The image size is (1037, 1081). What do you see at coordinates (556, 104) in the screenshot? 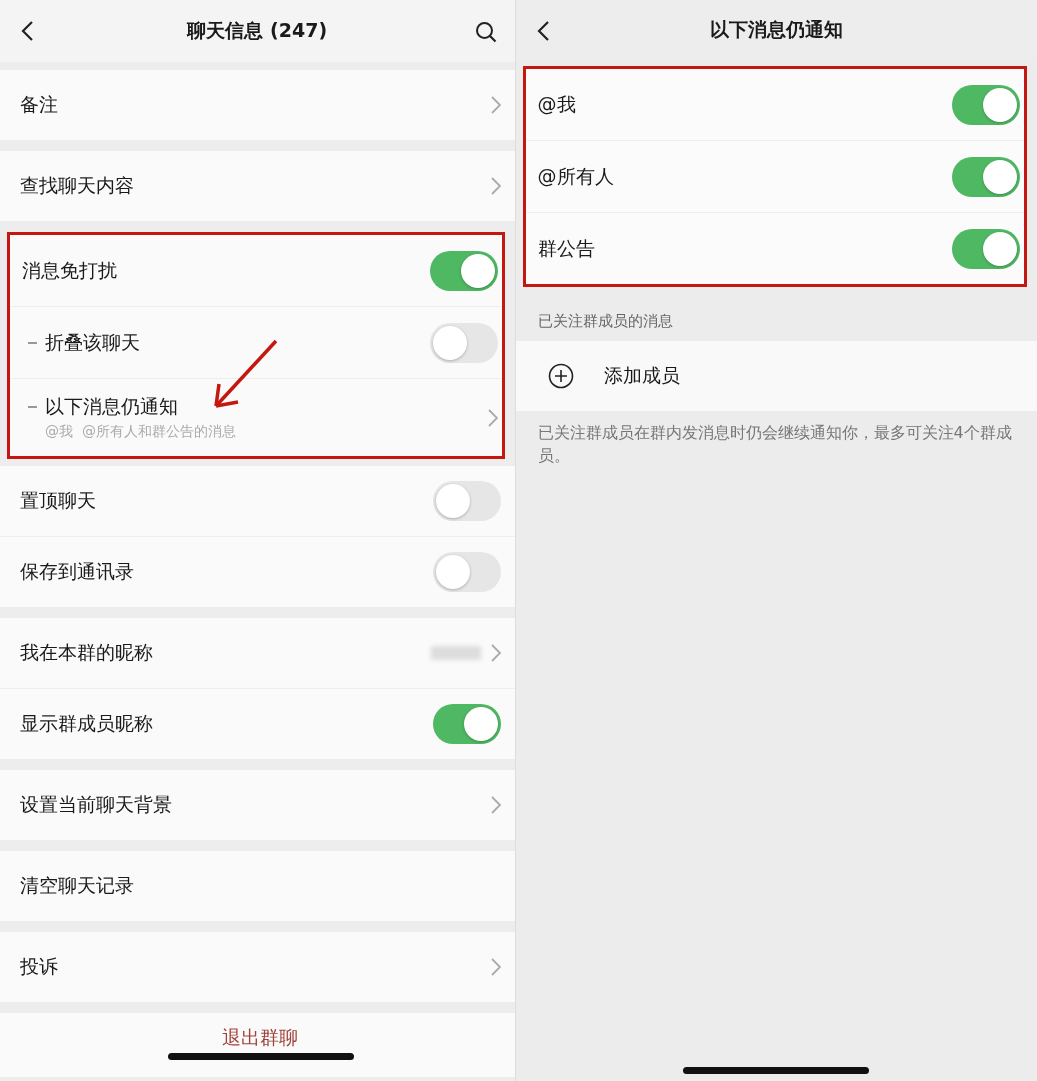
I see `row-label: @我` at bounding box center [556, 104].